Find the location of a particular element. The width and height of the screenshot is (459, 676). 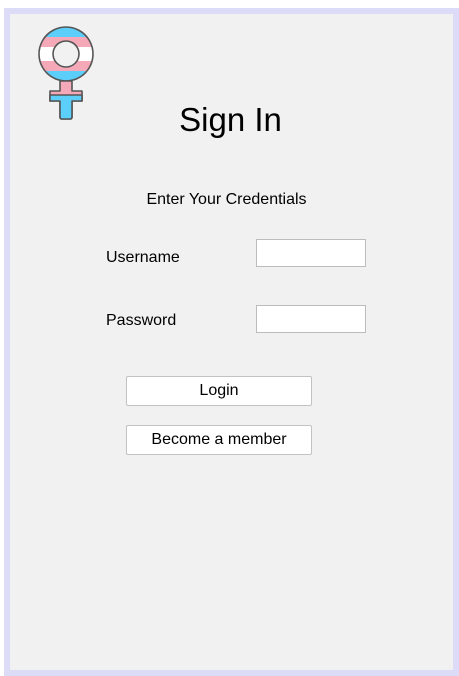

become-member-button: Become a member is located at coordinates (219, 440).